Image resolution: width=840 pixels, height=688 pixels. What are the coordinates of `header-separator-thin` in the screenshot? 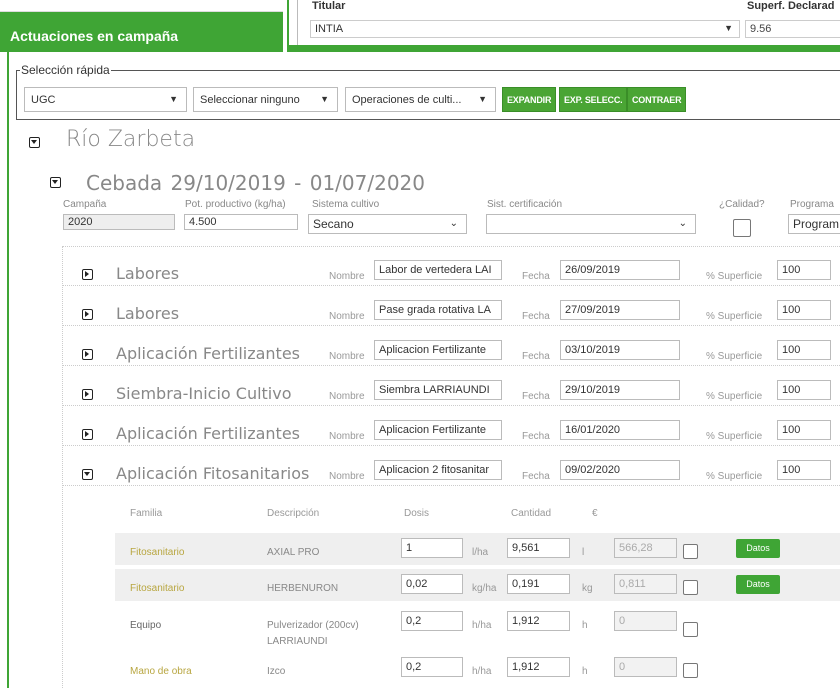 It's located at (297, 22).